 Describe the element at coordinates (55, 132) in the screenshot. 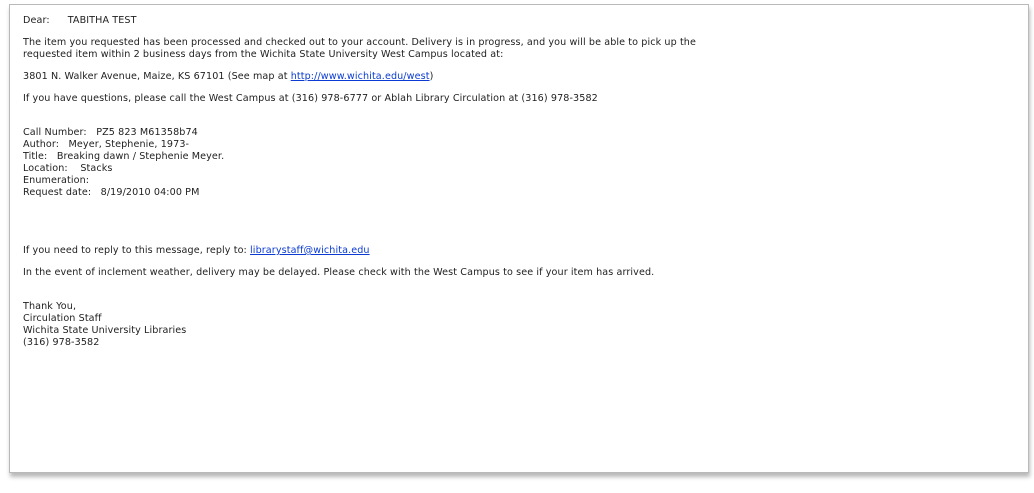

I see `call-number-label: Call Number:` at that location.